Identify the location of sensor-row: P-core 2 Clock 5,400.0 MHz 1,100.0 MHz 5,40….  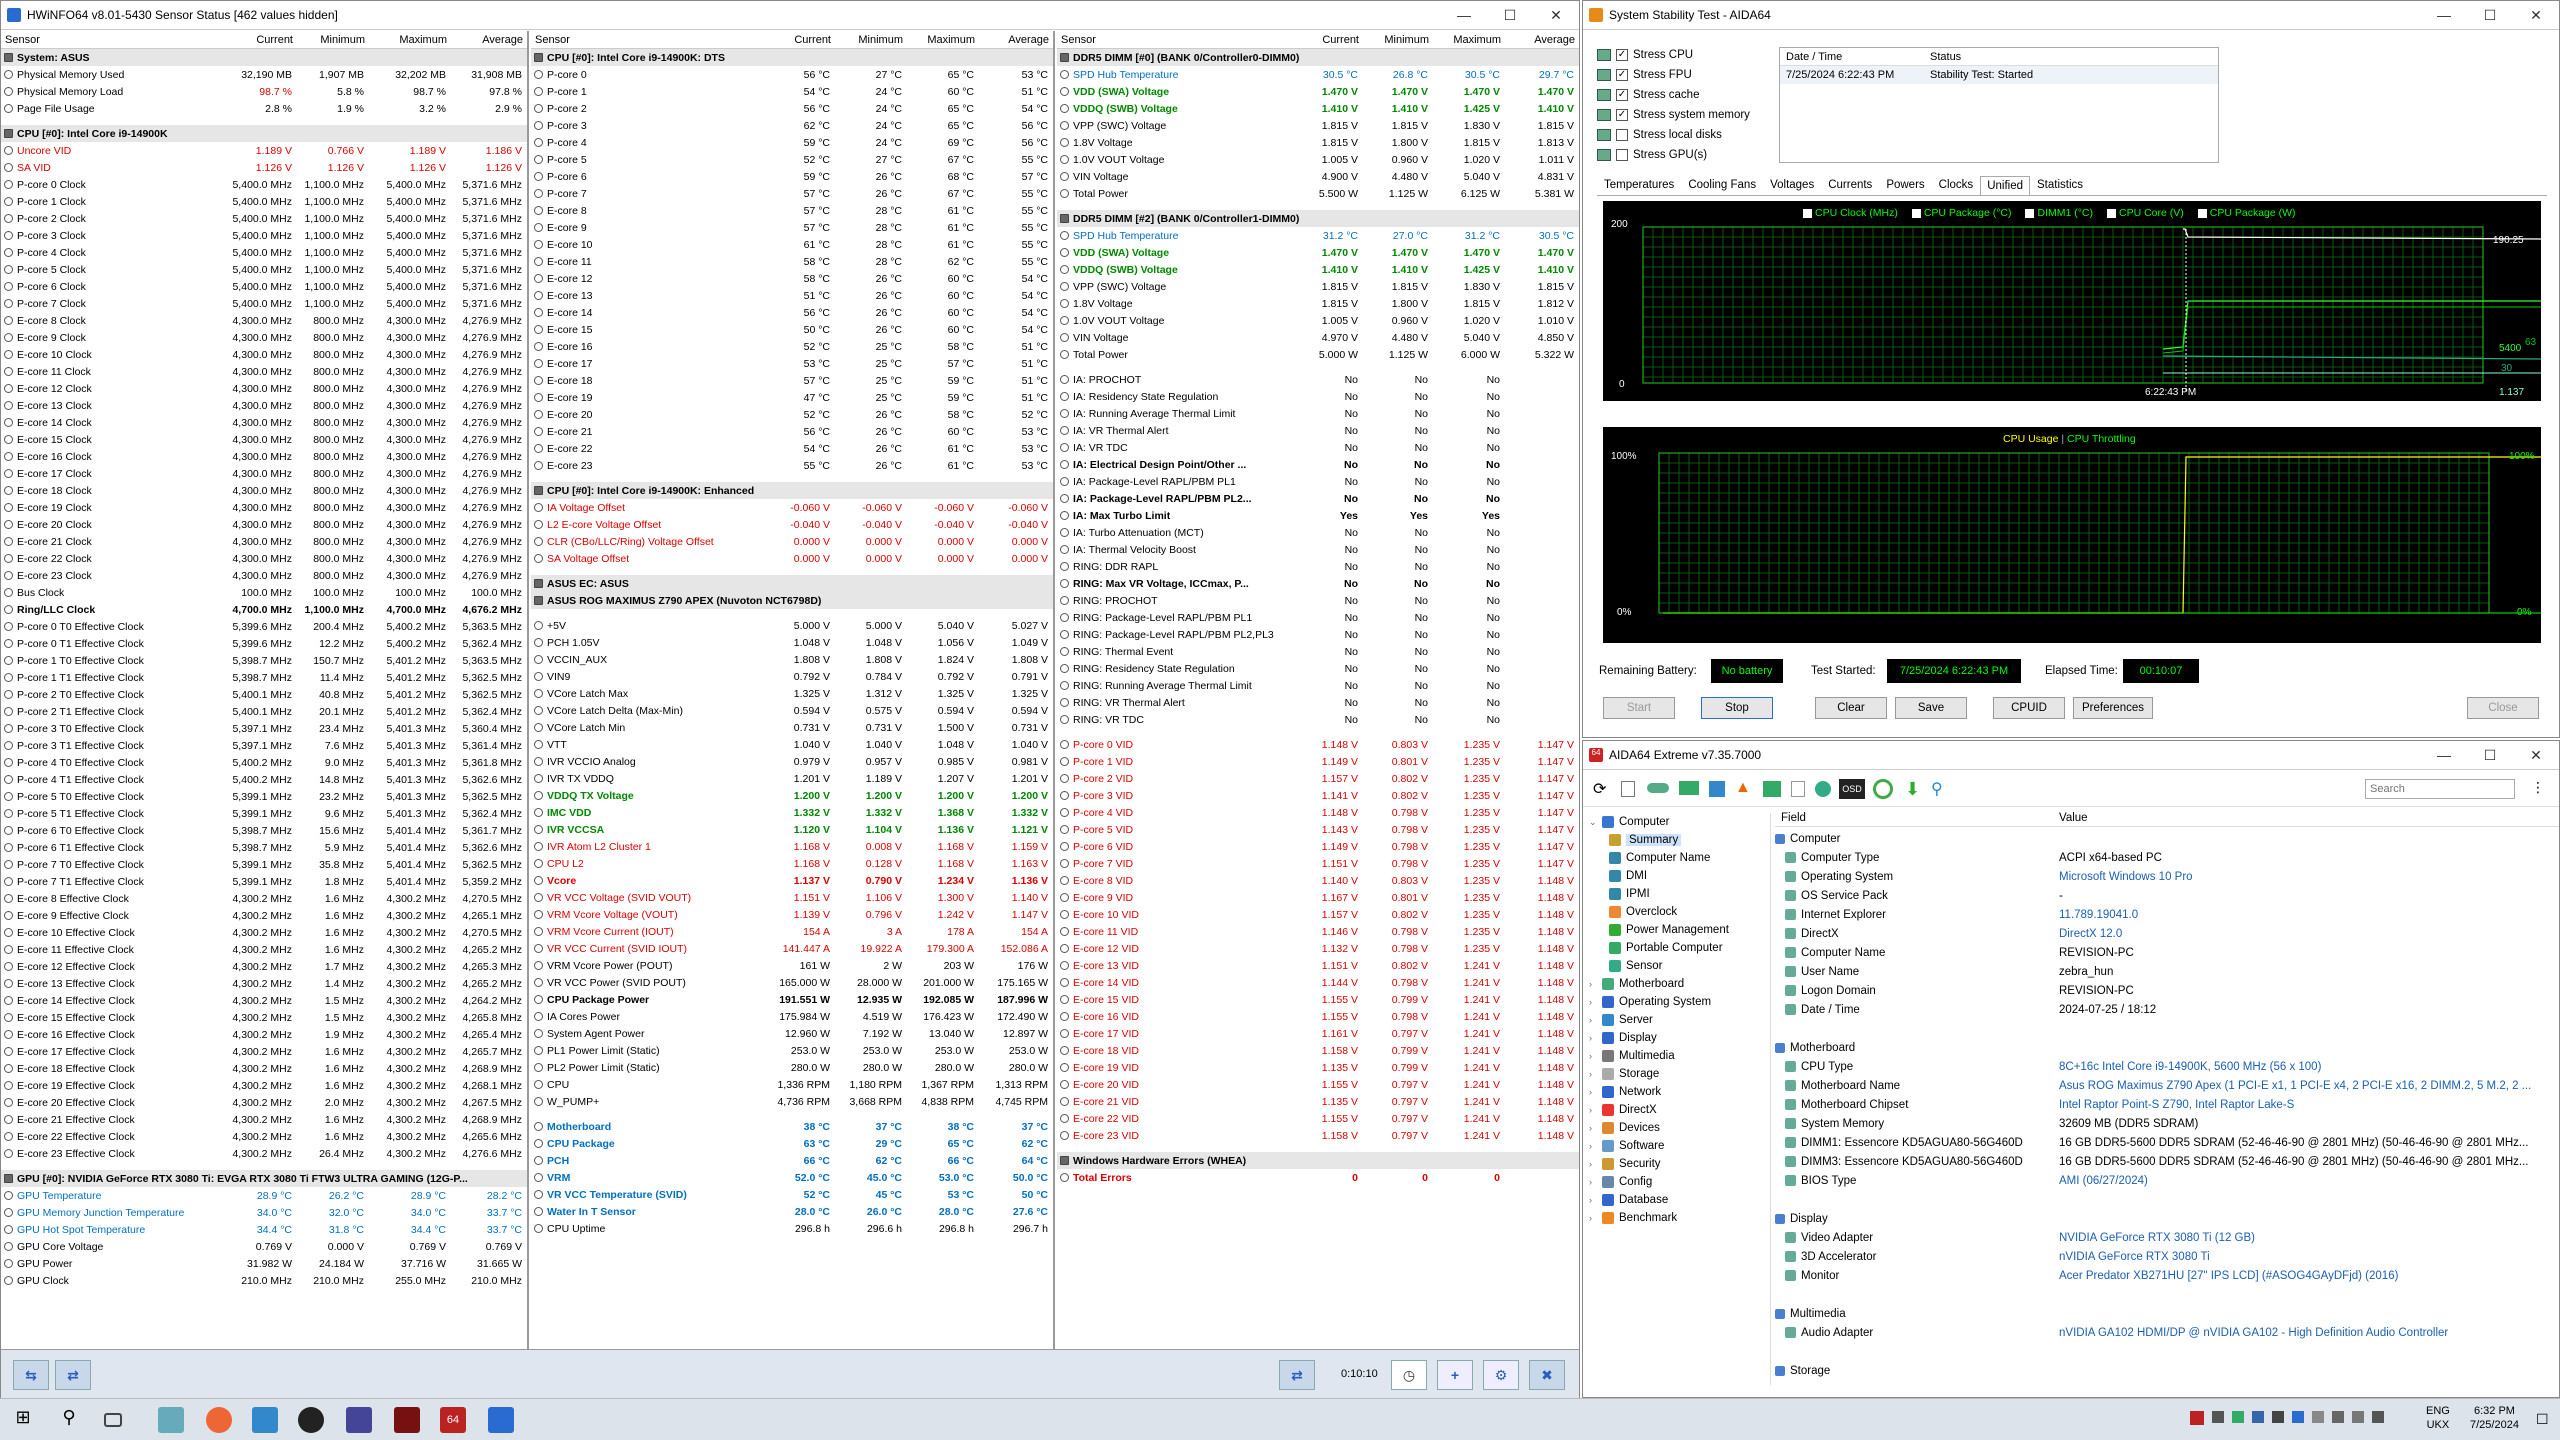
(264, 218).